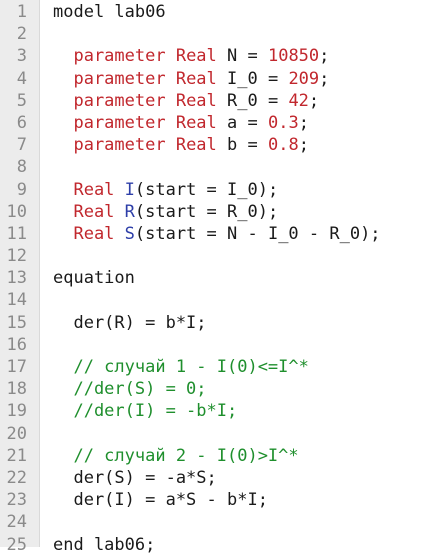 Image resolution: width=442 pixels, height=556 pixels. I want to click on code-line: der(S) = -a*S;, so click(247, 478).